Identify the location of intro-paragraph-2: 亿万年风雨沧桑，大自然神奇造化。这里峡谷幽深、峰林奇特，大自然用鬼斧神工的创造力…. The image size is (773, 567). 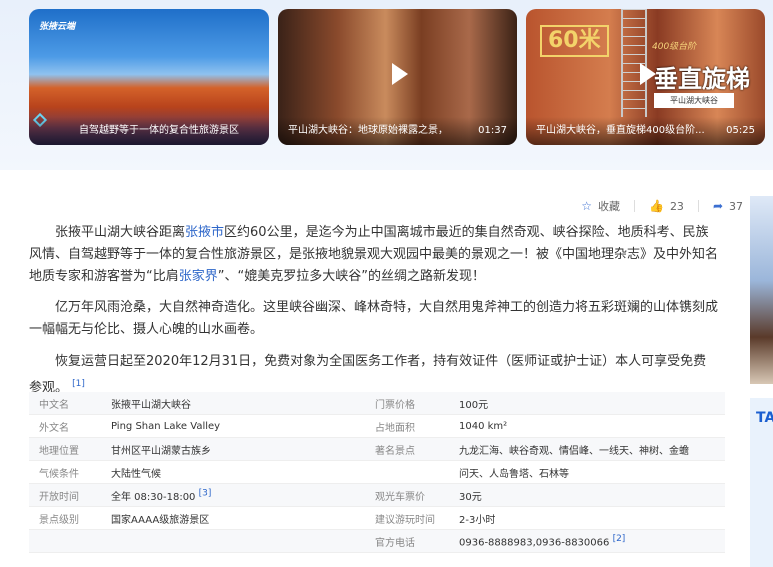
(374, 318).